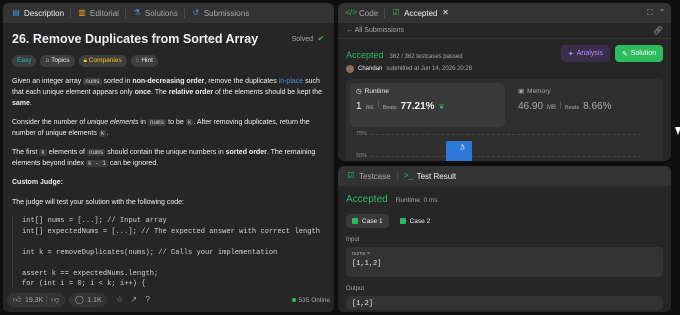  I want to click on online-indicator: 535 Online, so click(310, 300).